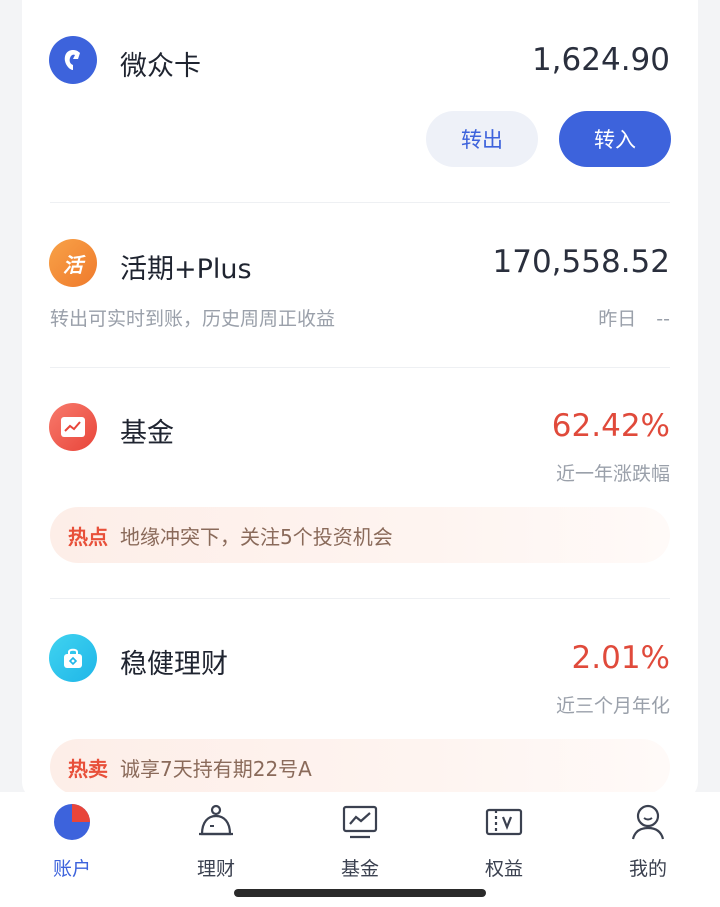  What do you see at coordinates (617, 319) in the screenshot?
I see `yesterday-label: 昨日` at bounding box center [617, 319].